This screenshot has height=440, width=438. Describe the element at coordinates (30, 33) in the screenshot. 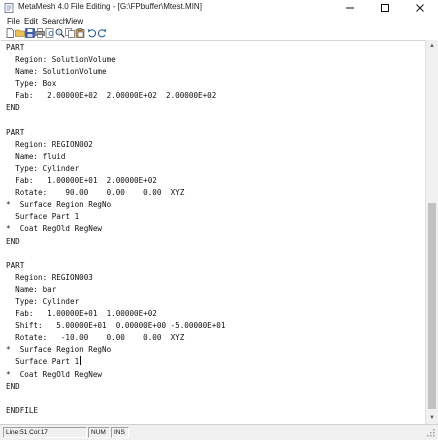

I see `save-icon` at that location.